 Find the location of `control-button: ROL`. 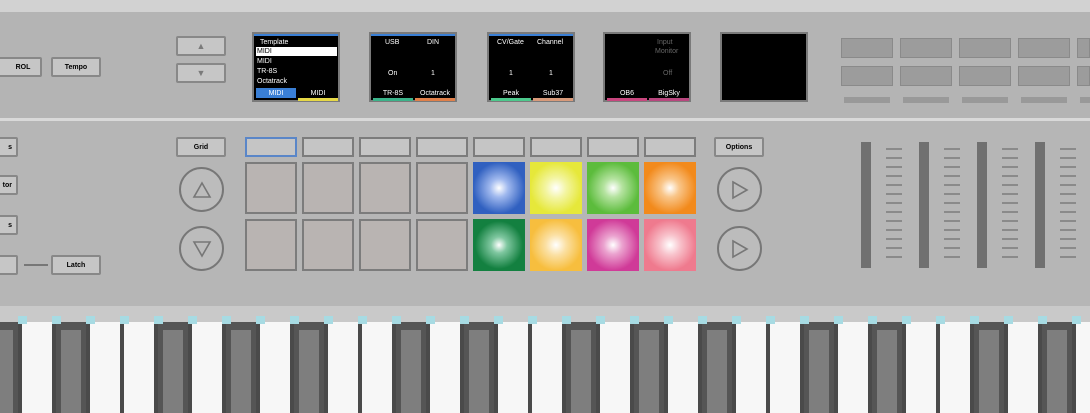

control-button: ROL is located at coordinates (21, 67).